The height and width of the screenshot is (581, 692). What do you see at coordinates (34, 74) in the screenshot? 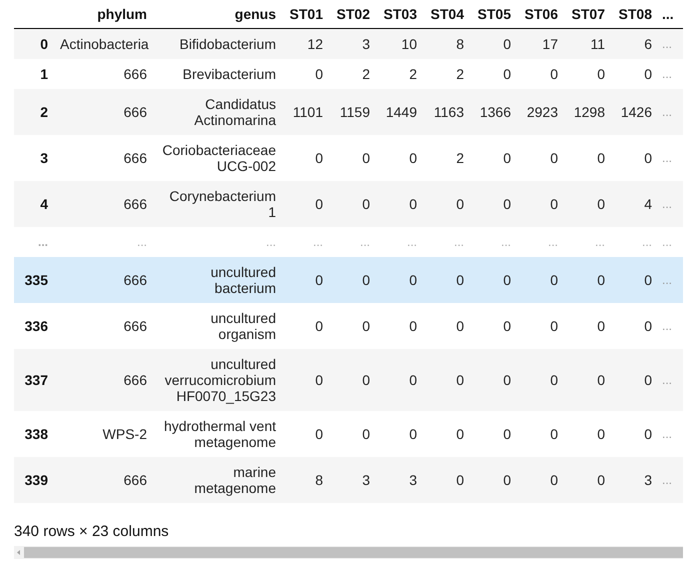
I see `row-index: 1` at bounding box center [34, 74].